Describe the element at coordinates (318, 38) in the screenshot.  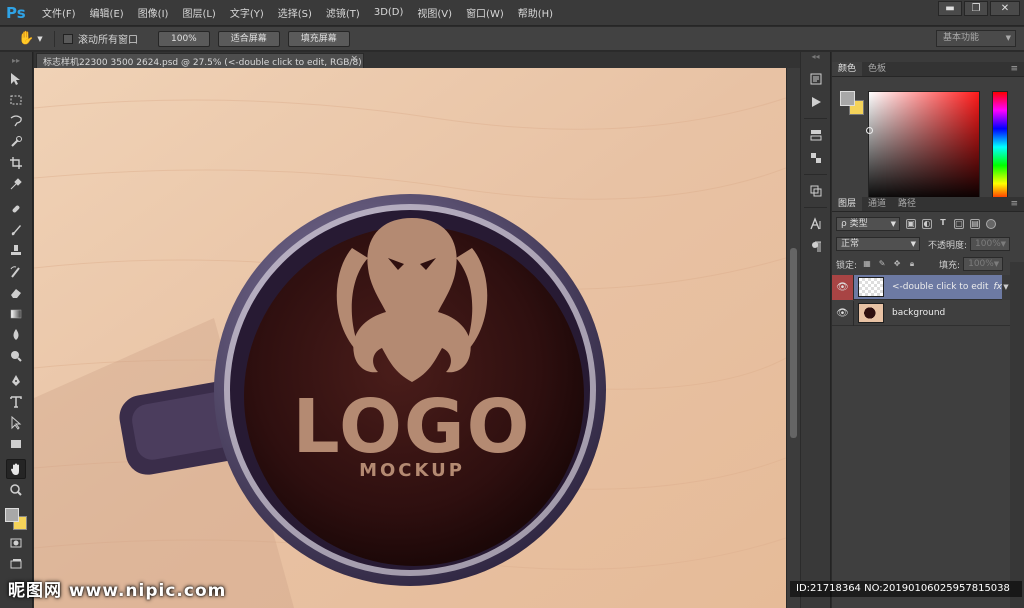
I see `fill-screen-button: 填充屏幕` at that location.